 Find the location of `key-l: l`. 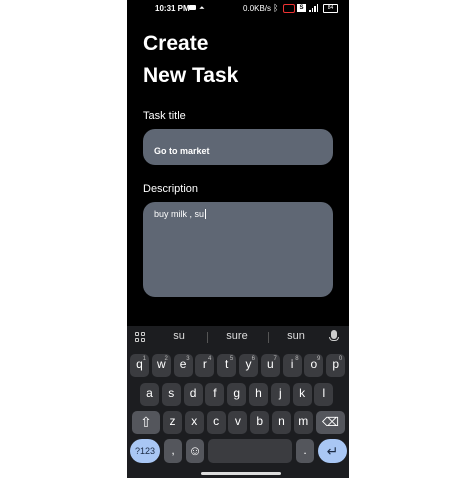

key-l: l is located at coordinates (324, 394).